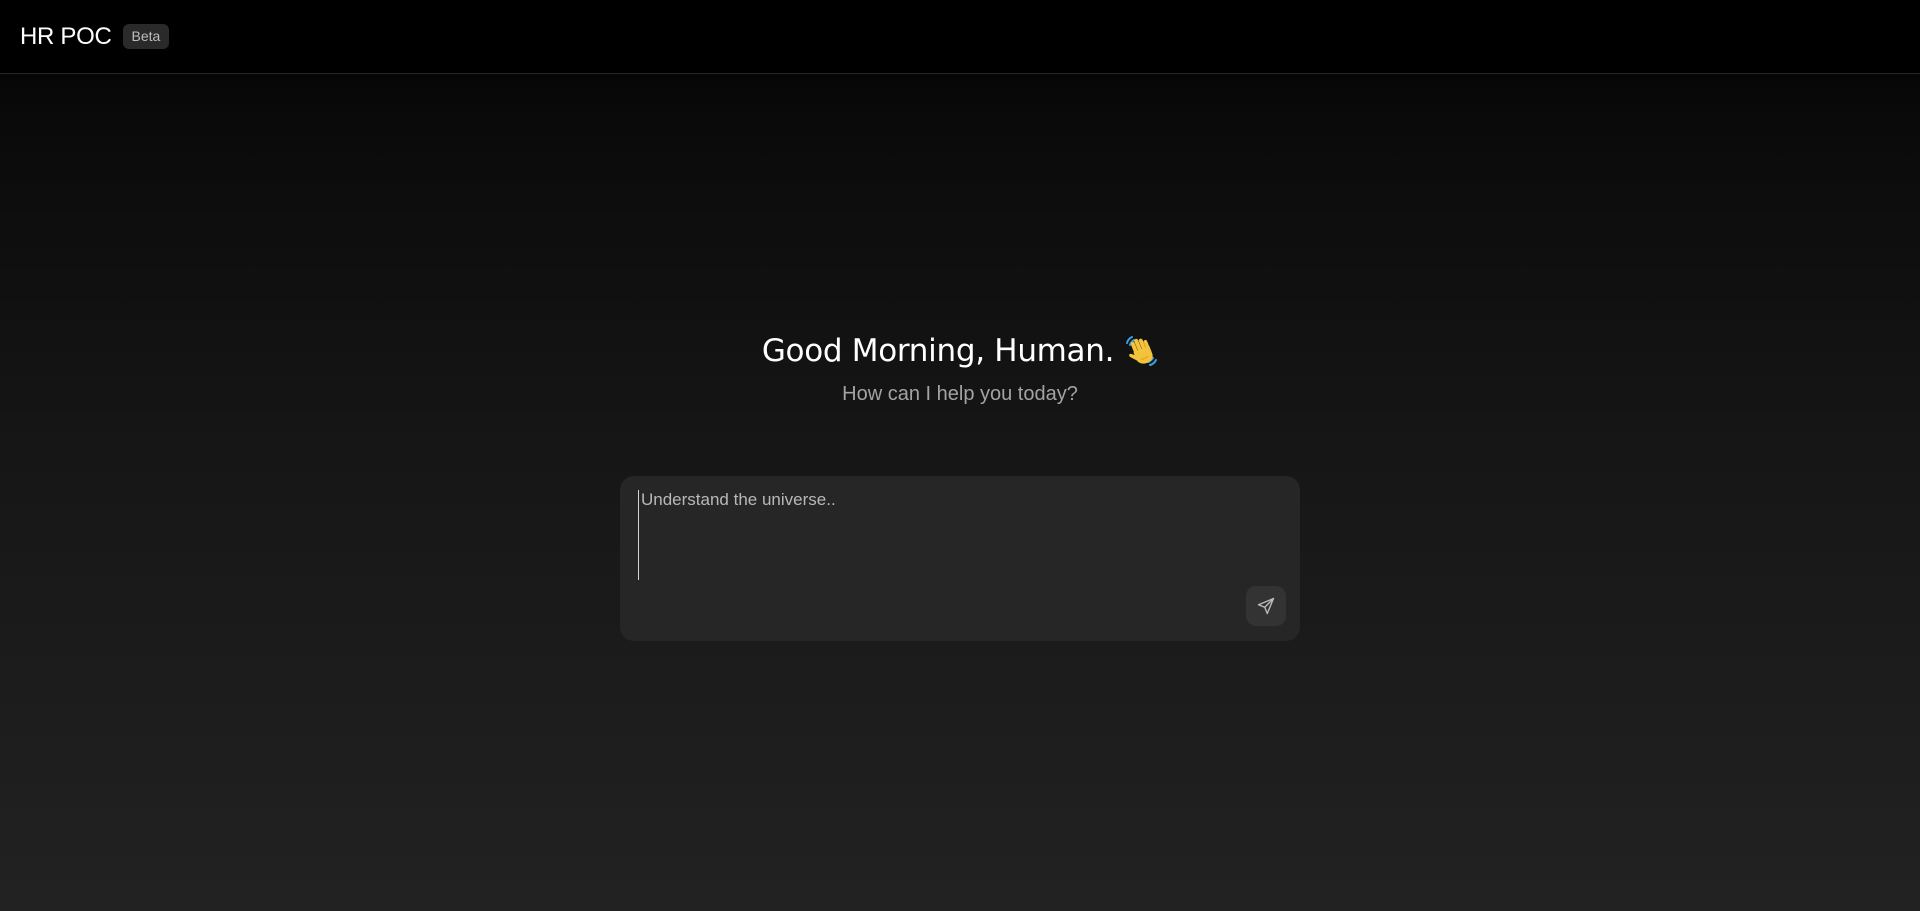 The height and width of the screenshot is (911, 1920). I want to click on greeting-subtitle: How can I help you today?, so click(960, 394).